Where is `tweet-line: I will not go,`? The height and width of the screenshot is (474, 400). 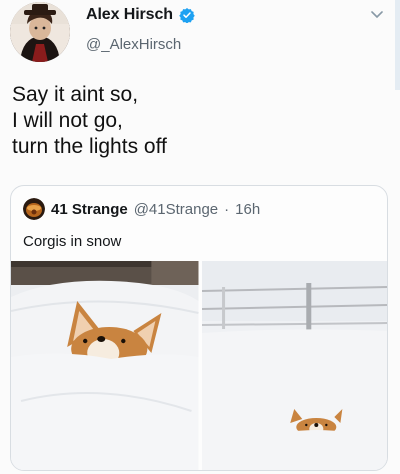
tweet-line: I will not go, is located at coordinates (67, 120).